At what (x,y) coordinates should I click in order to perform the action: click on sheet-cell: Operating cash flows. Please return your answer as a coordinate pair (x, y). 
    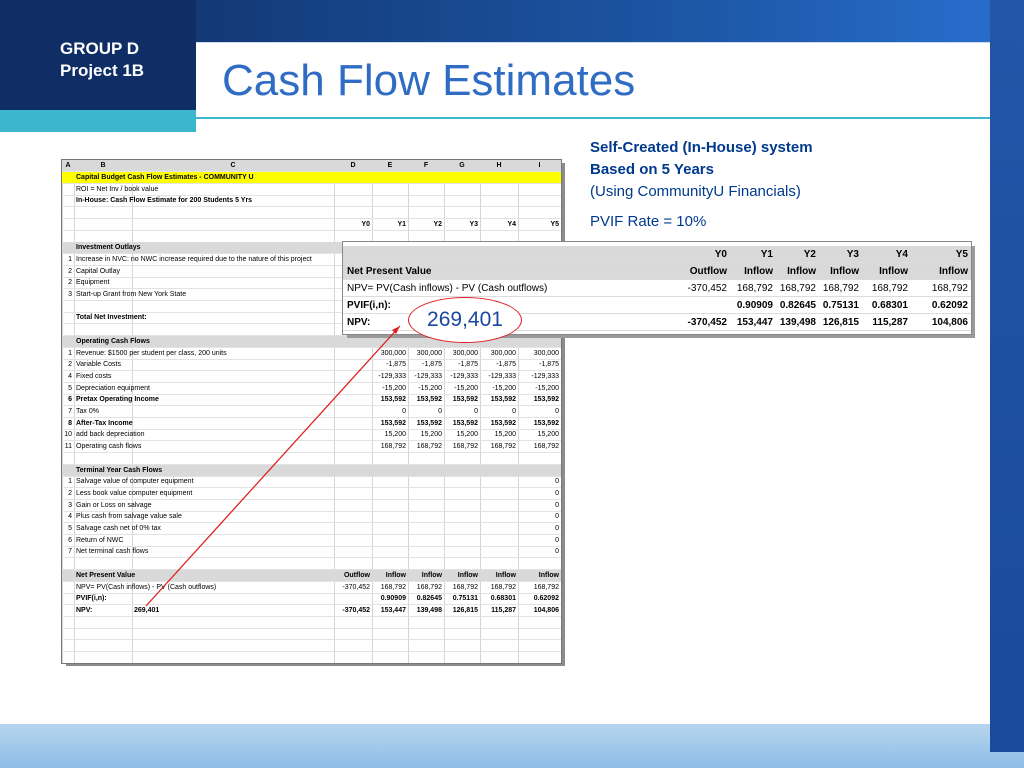
    Looking at the image, I should click on (109, 446).